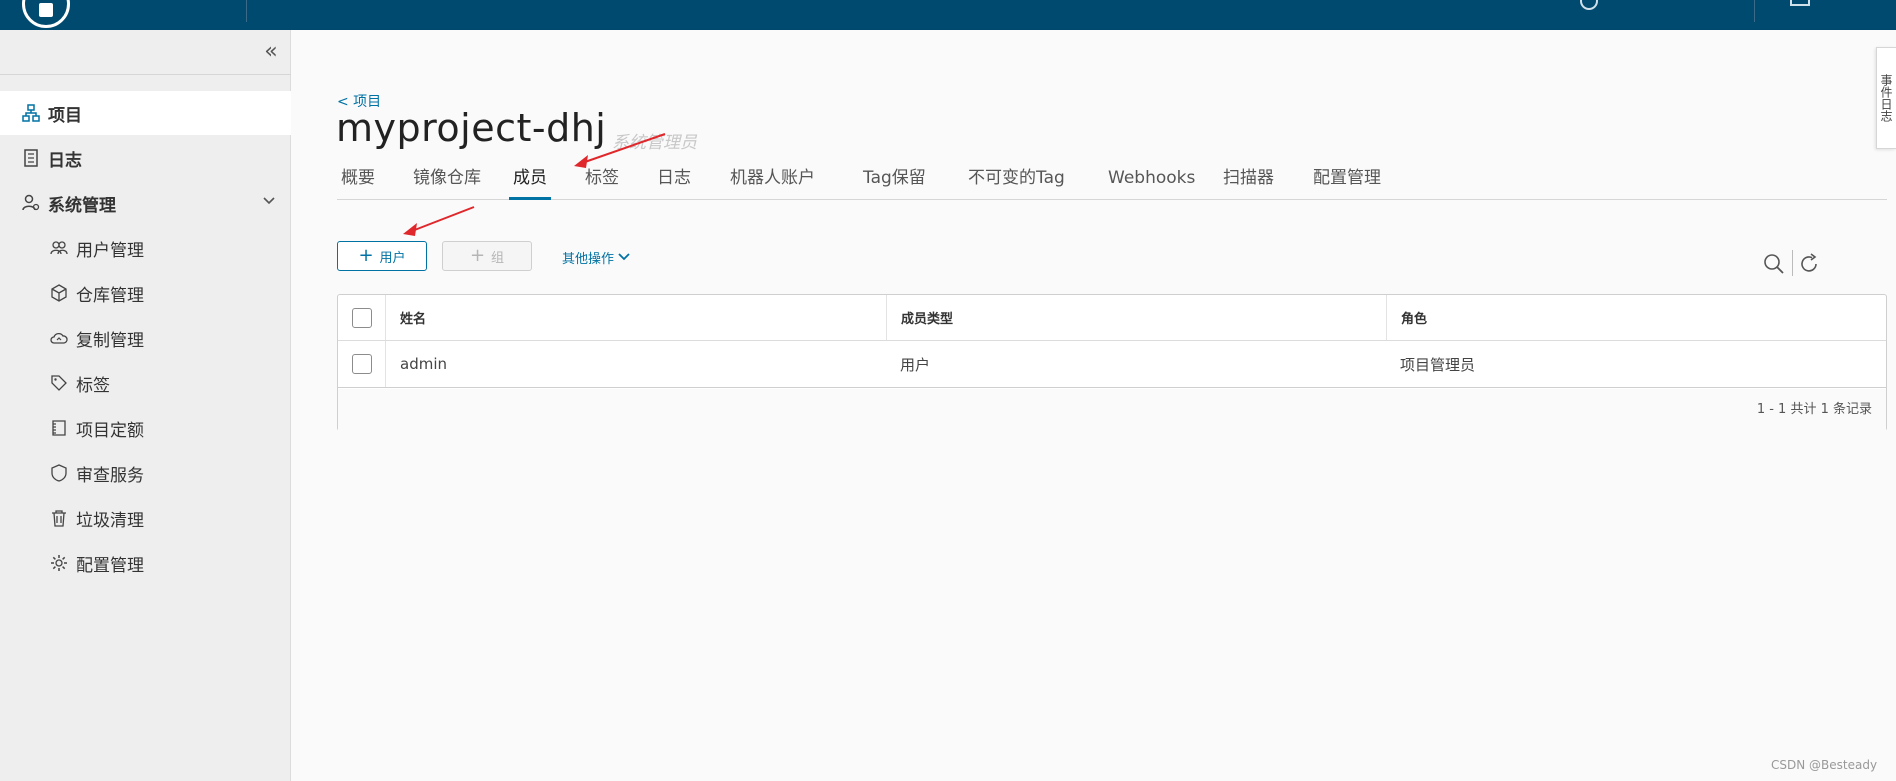  What do you see at coordinates (59, 293) in the screenshot?
I see `registry-icon` at bounding box center [59, 293].